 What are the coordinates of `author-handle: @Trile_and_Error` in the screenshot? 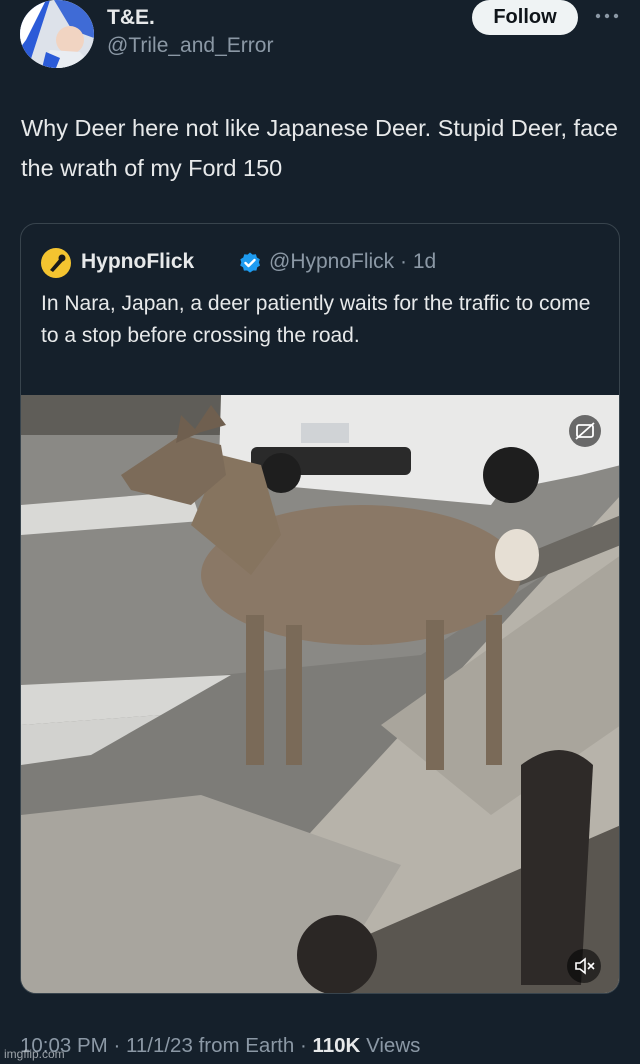 It's located at (190, 46).